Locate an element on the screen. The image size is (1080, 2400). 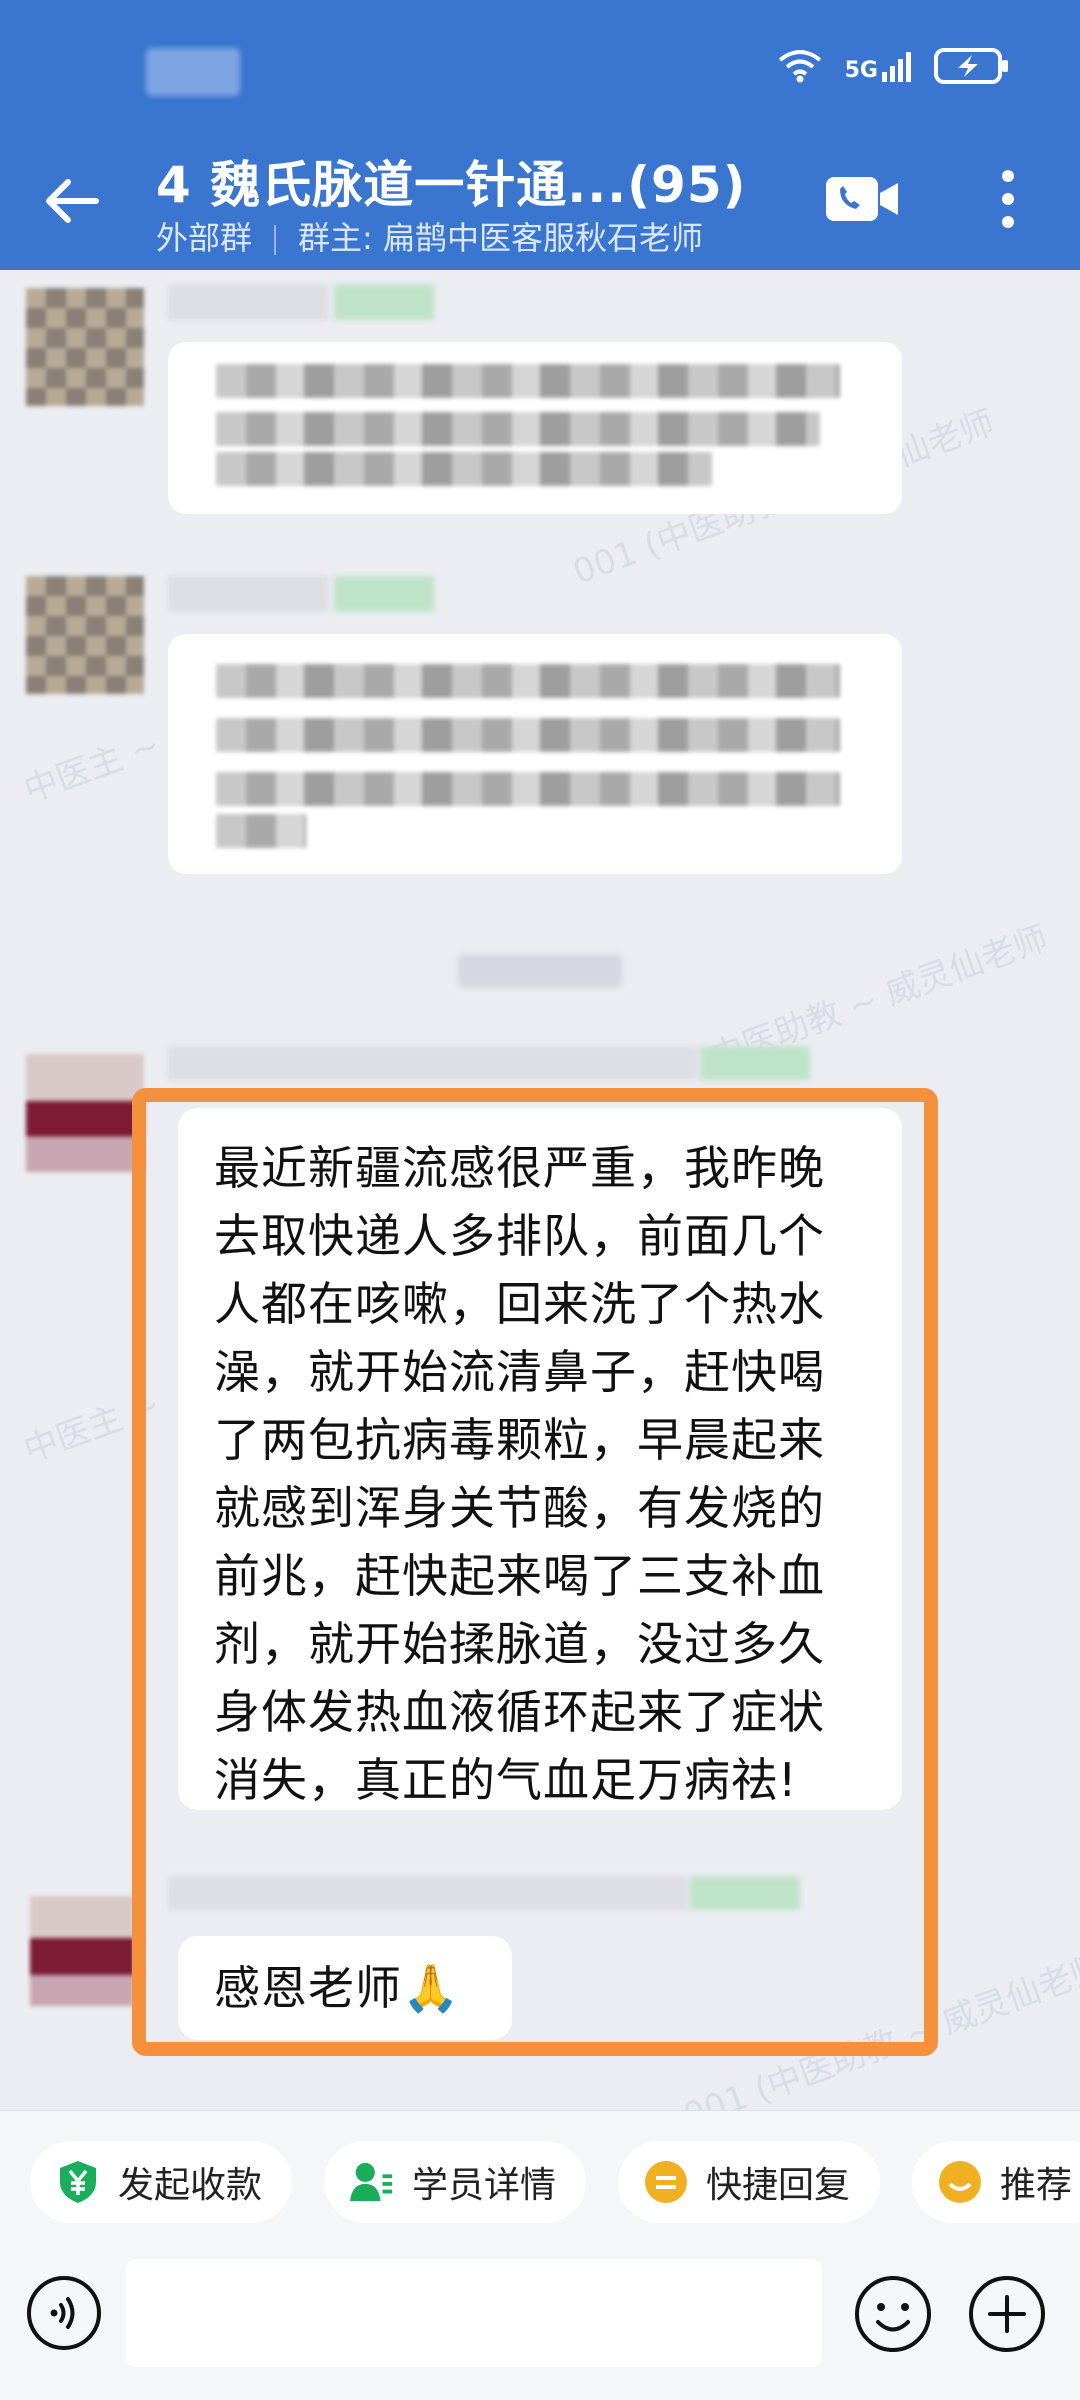
message-input is located at coordinates (474, 2313).